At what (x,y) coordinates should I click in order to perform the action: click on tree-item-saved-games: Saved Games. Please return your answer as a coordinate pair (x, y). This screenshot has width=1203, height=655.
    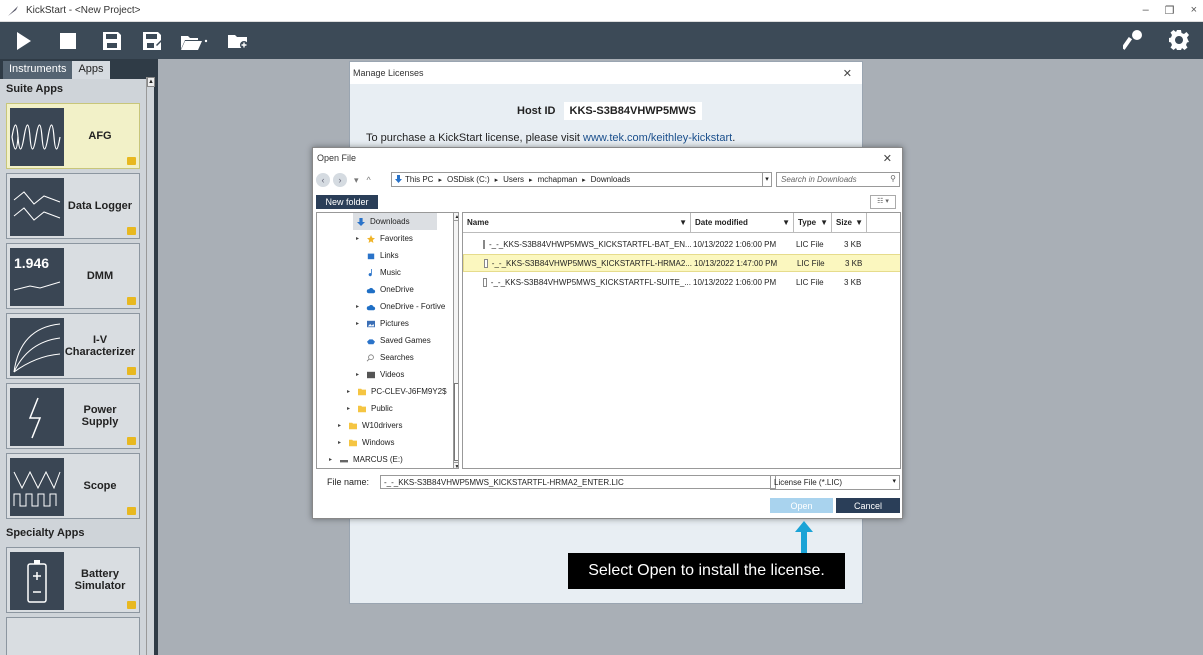
    Looking at the image, I should click on (393, 340).